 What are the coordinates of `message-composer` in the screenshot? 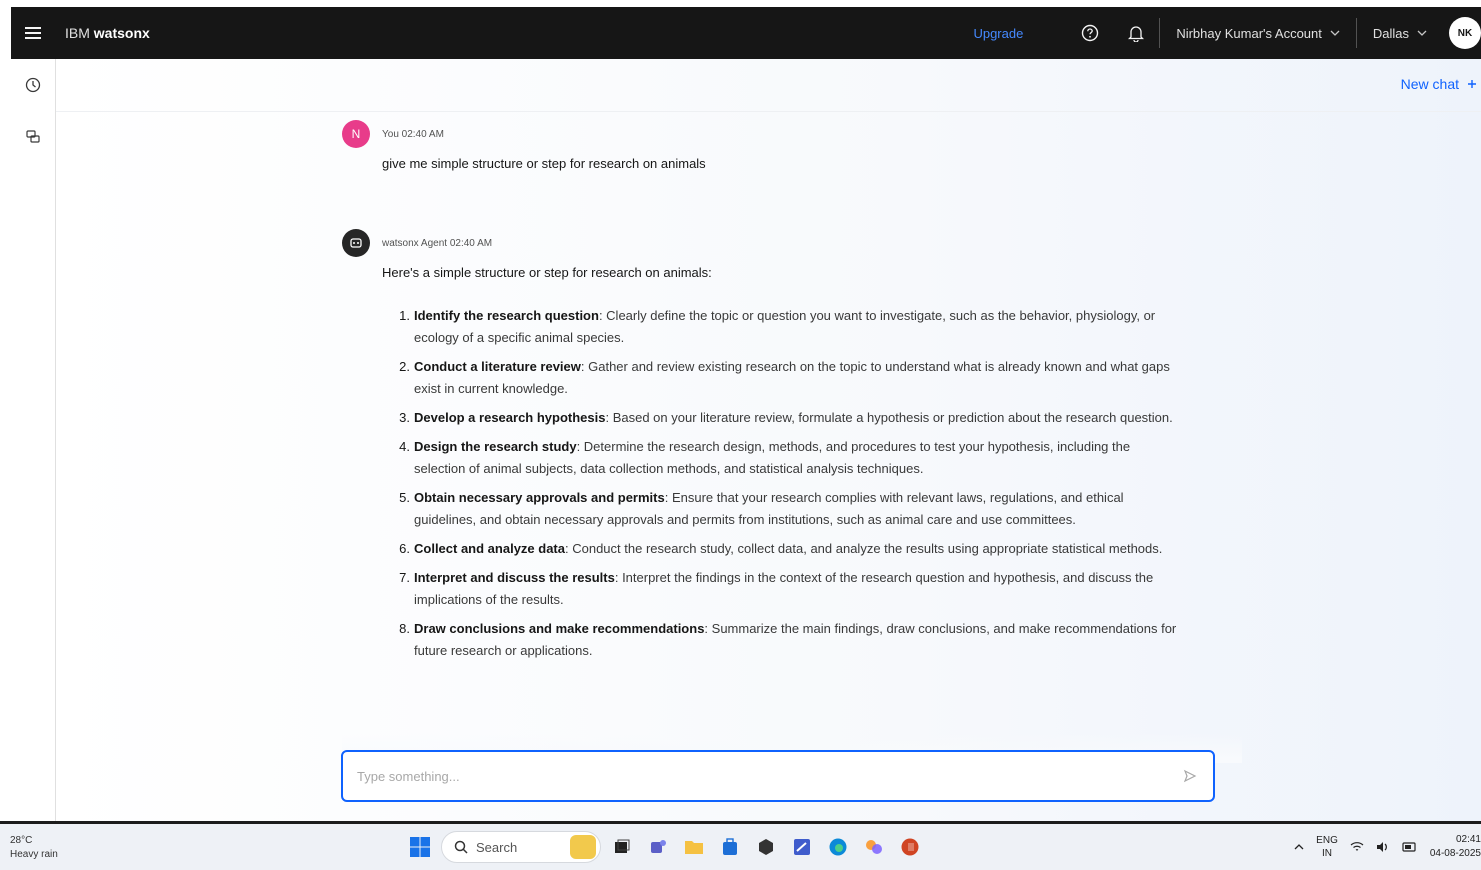 It's located at (778, 776).